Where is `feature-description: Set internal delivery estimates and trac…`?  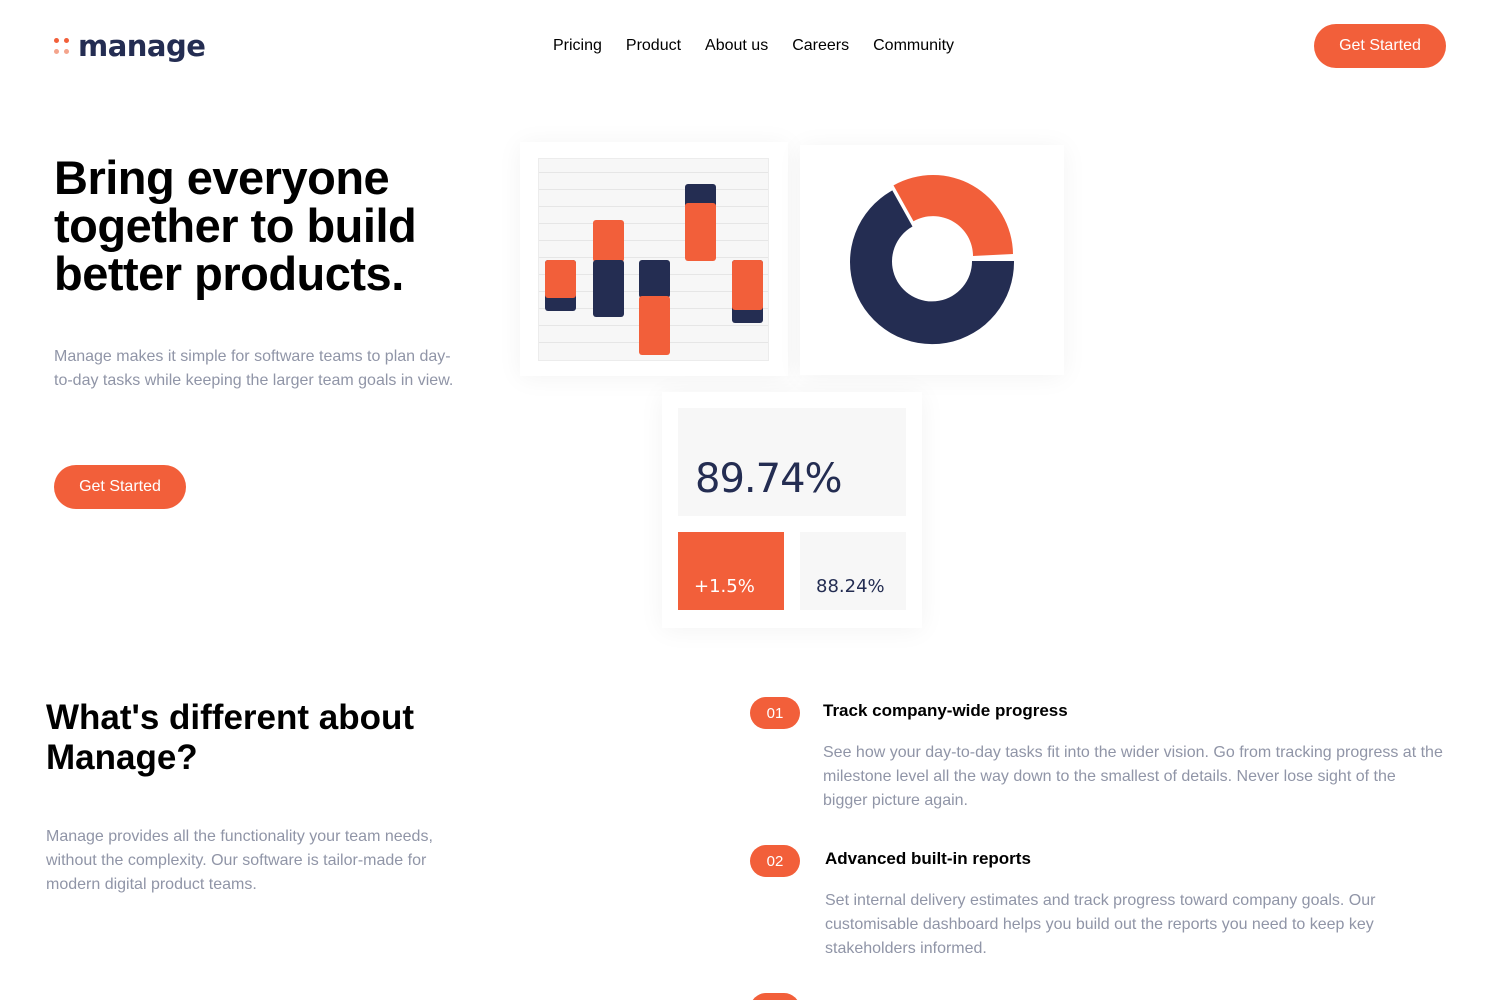
feature-description: Set internal delivery estimates and trac… is located at coordinates (1100, 924).